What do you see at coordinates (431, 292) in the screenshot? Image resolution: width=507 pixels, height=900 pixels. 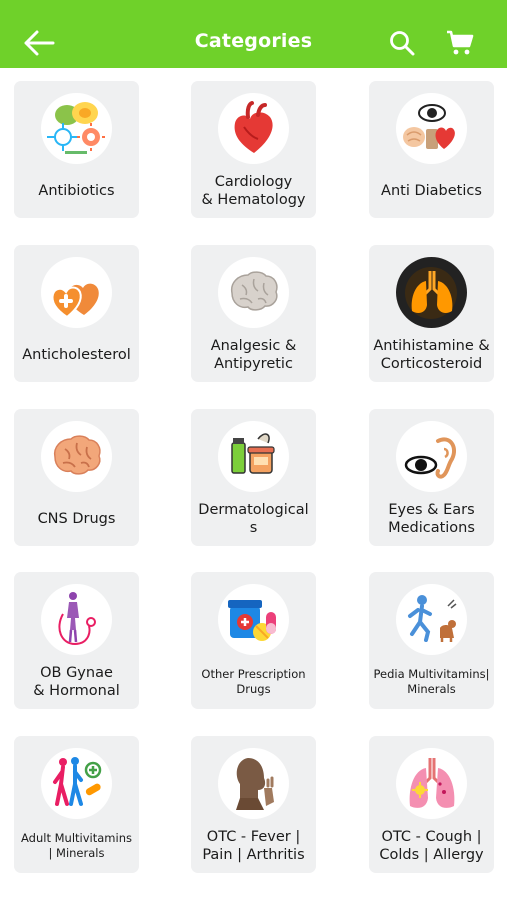 I see `lungs-icon` at bounding box center [431, 292].